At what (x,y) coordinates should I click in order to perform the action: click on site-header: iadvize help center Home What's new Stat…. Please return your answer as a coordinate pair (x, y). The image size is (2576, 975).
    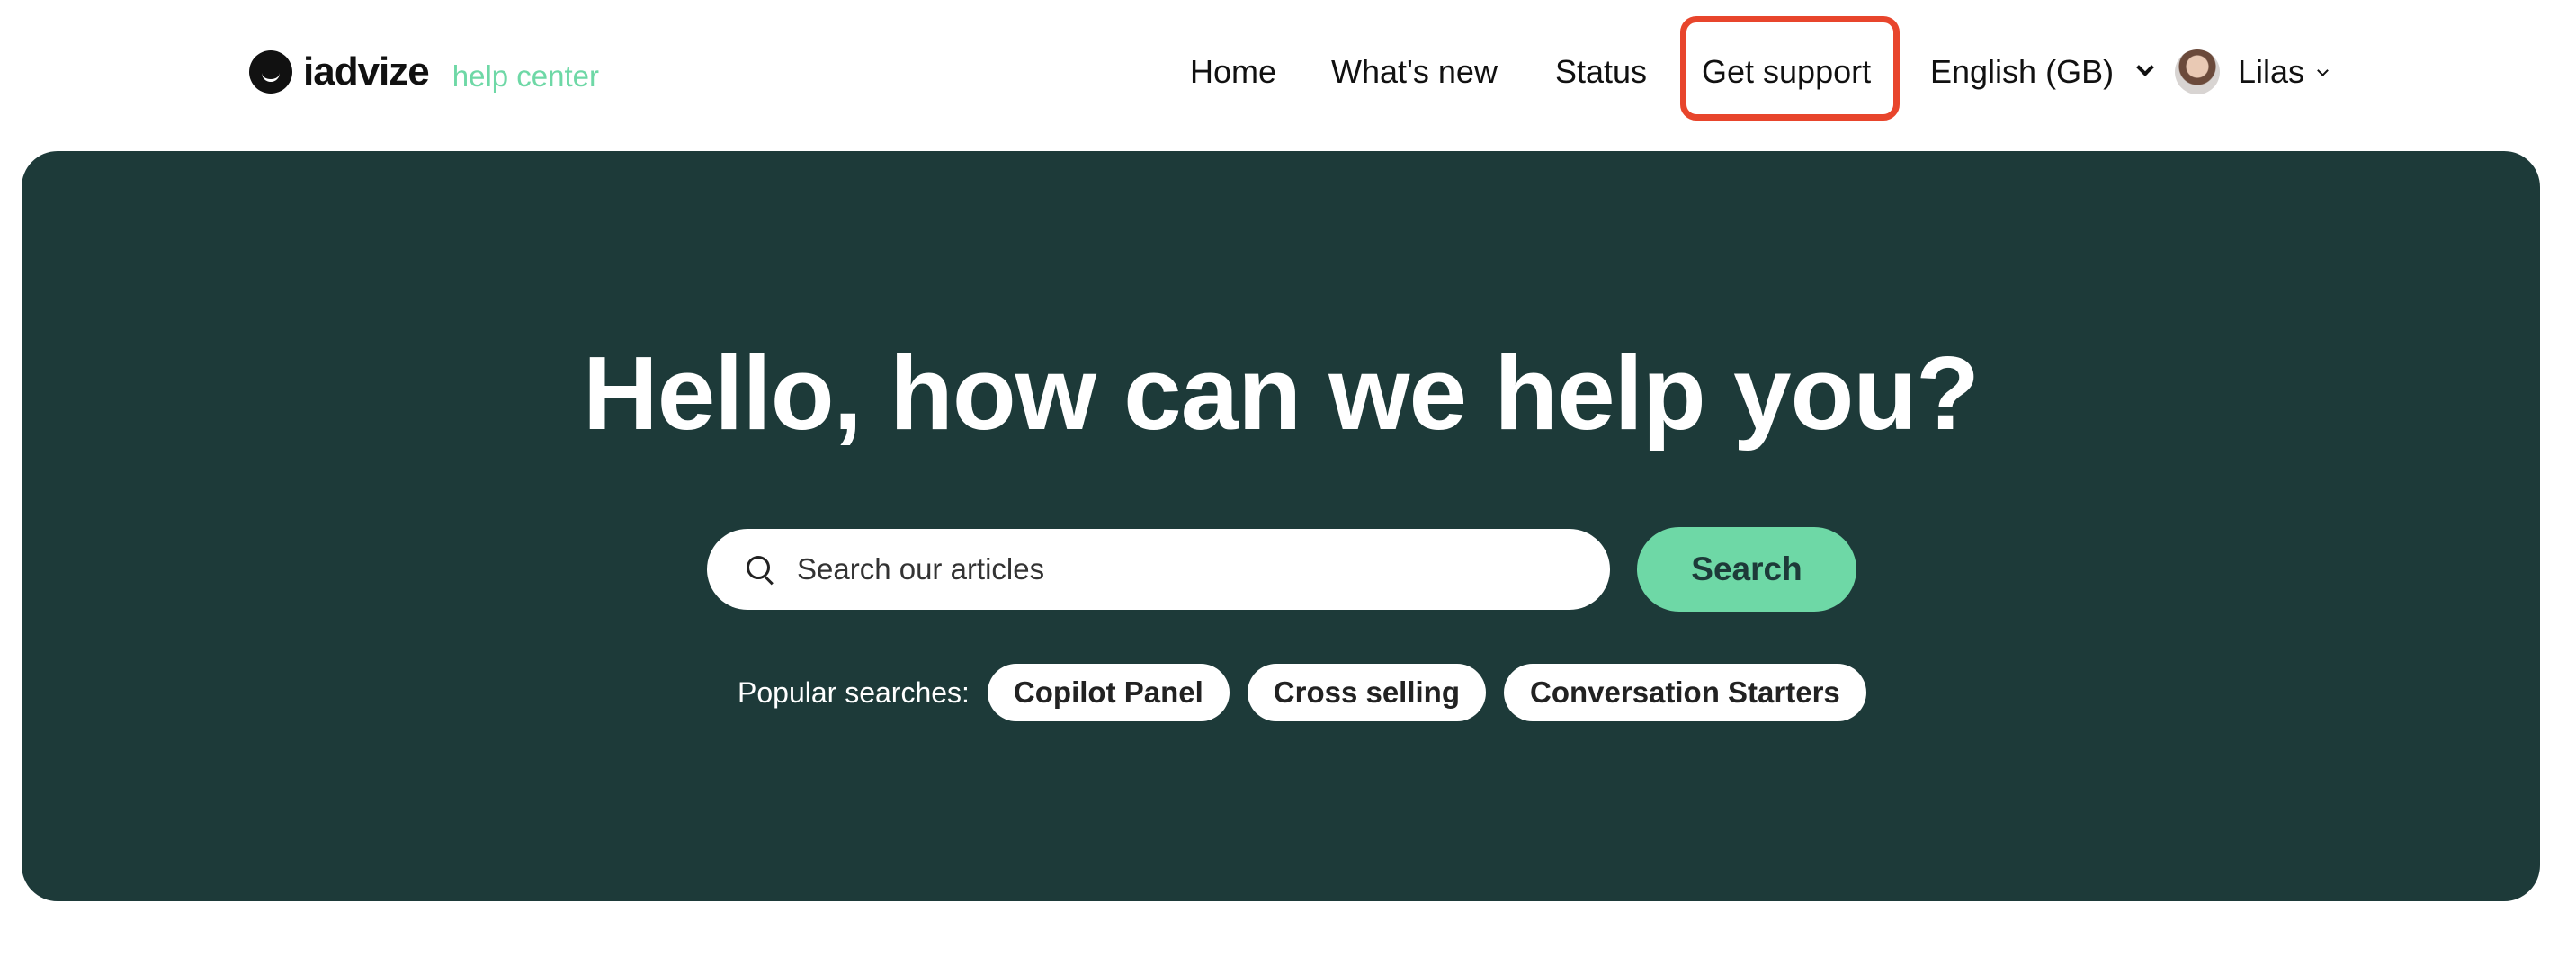
    Looking at the image, I should click on (1288, 72).